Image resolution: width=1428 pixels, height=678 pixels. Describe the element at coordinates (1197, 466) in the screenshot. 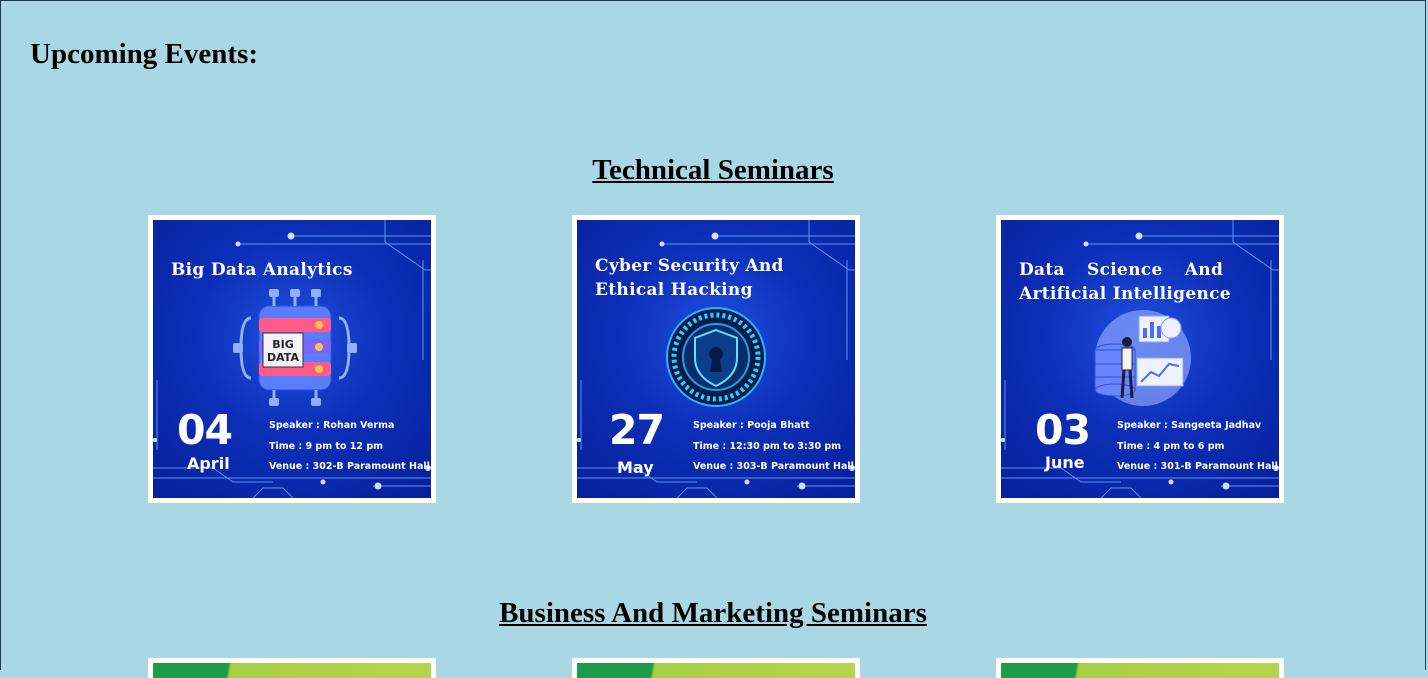

I see `event-venue: Venue : 301-B Paramount Hall` at that location.